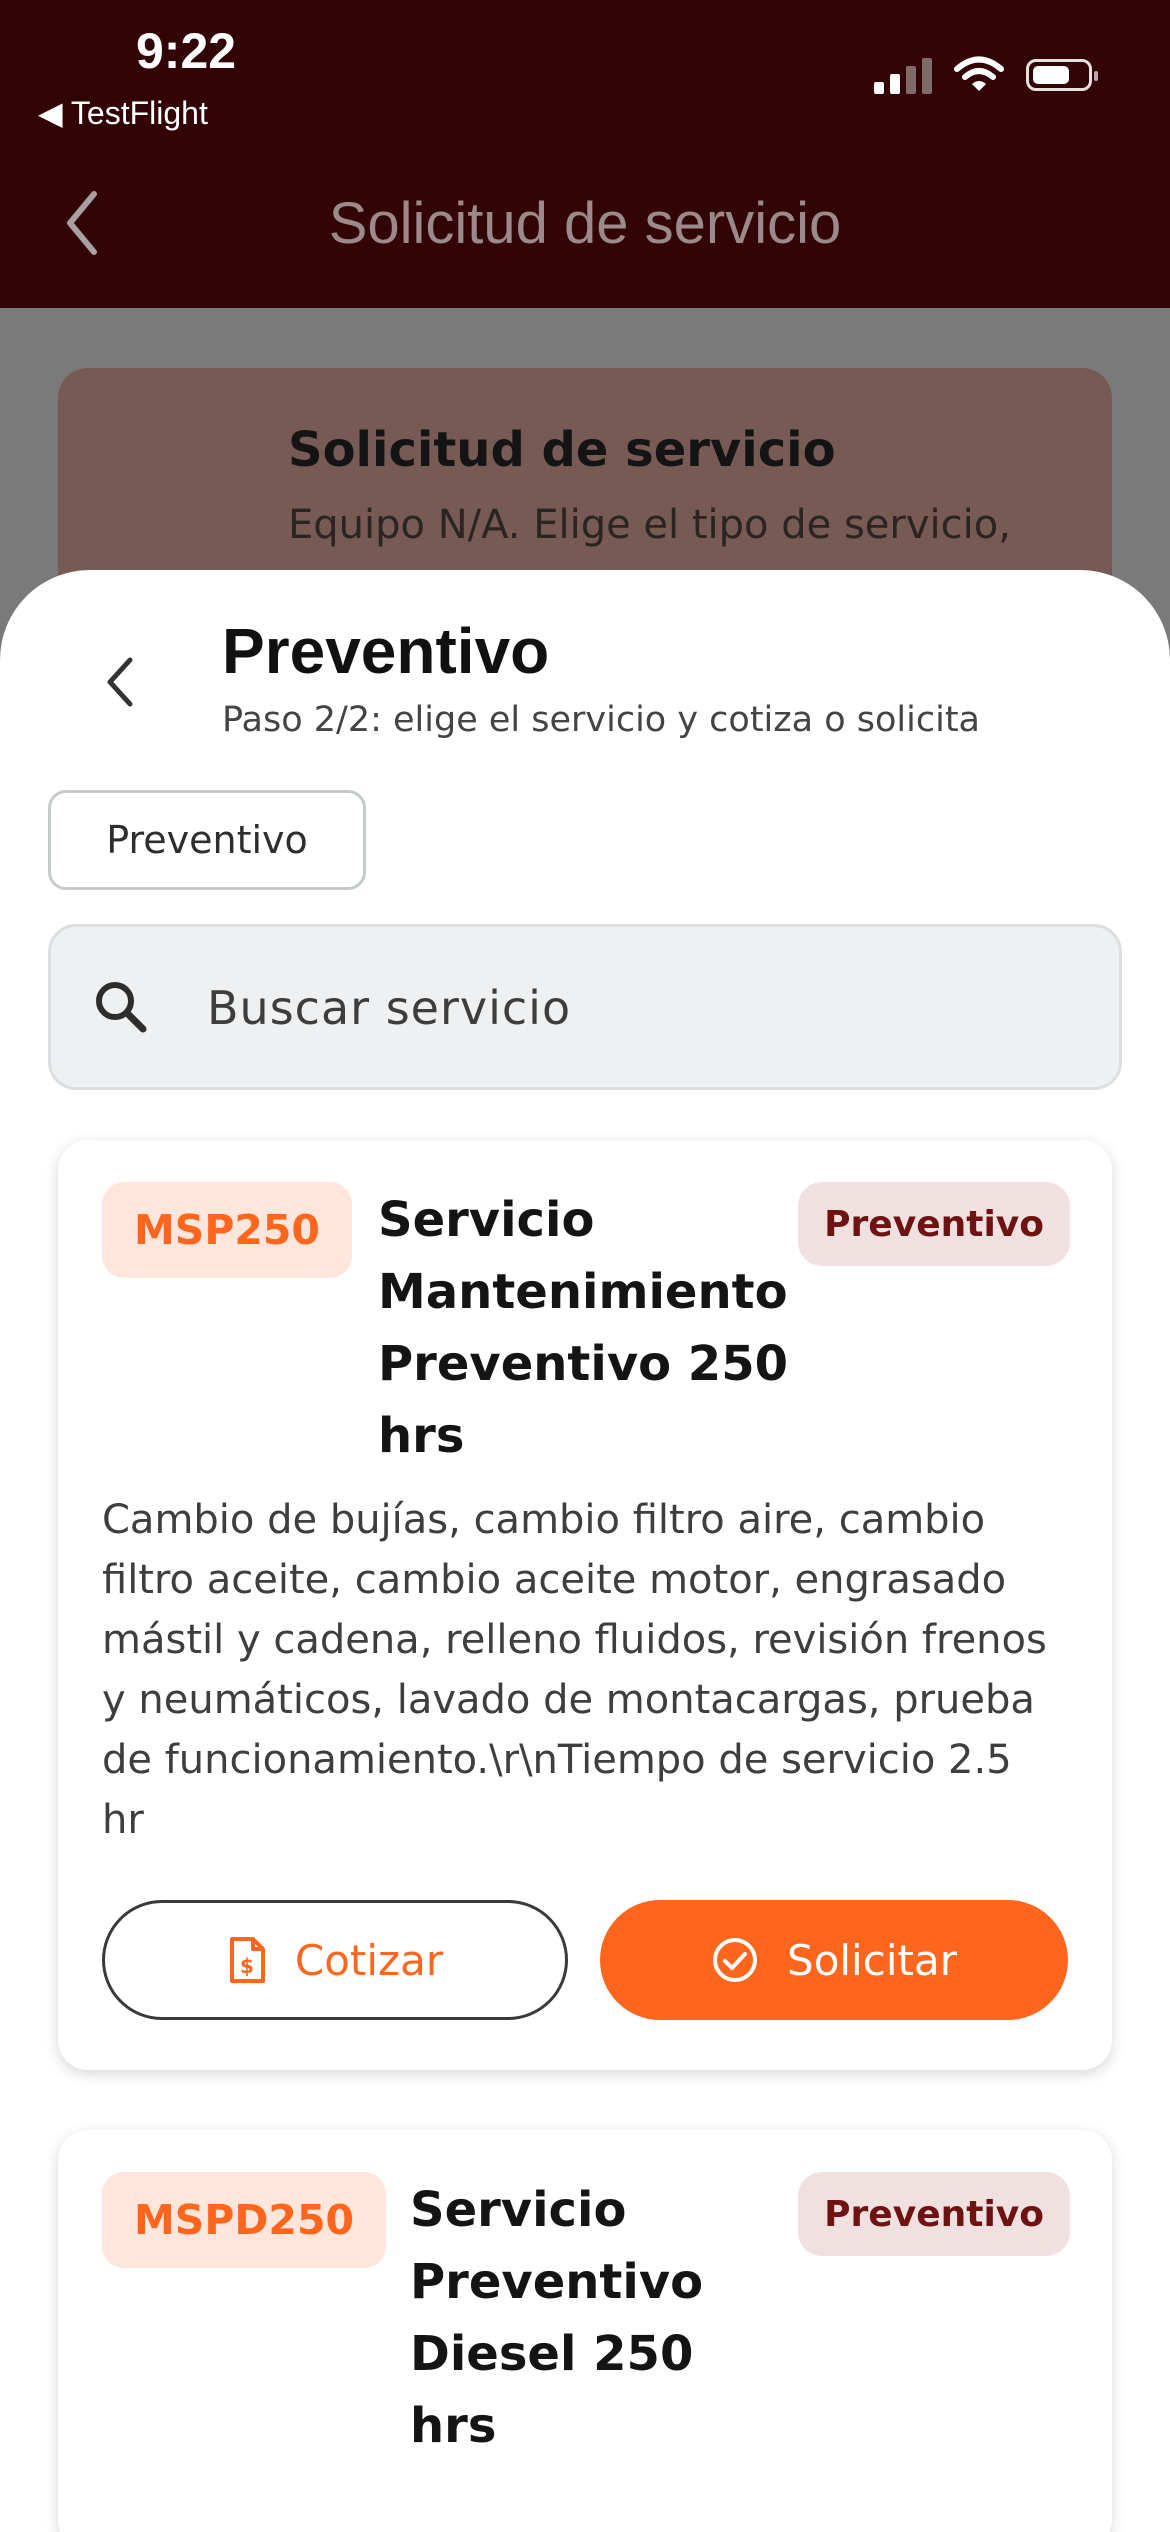 The height and width of the screenshot is (2532, 1170). I want to click on search-icon, so click(121, 1007).